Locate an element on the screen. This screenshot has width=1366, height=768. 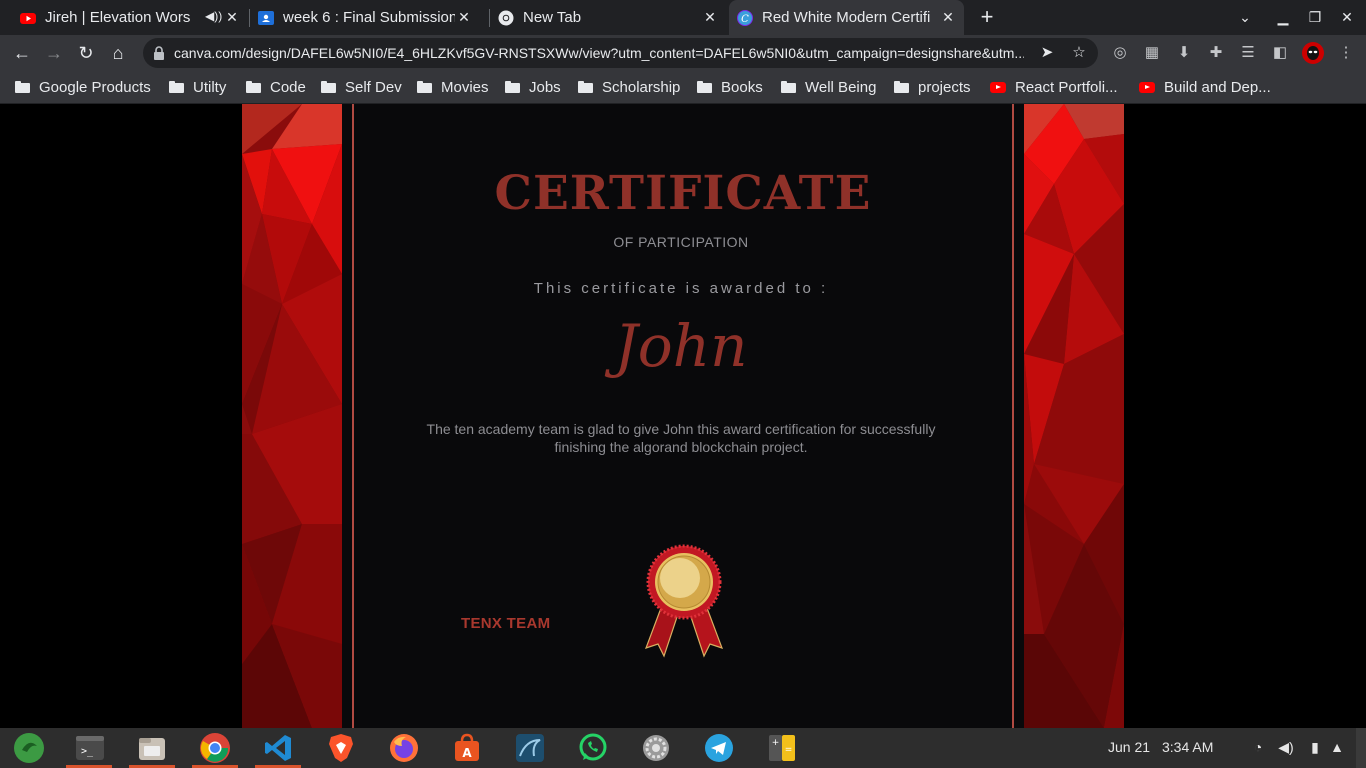
settings-icon is located at coordinates (656, 748).